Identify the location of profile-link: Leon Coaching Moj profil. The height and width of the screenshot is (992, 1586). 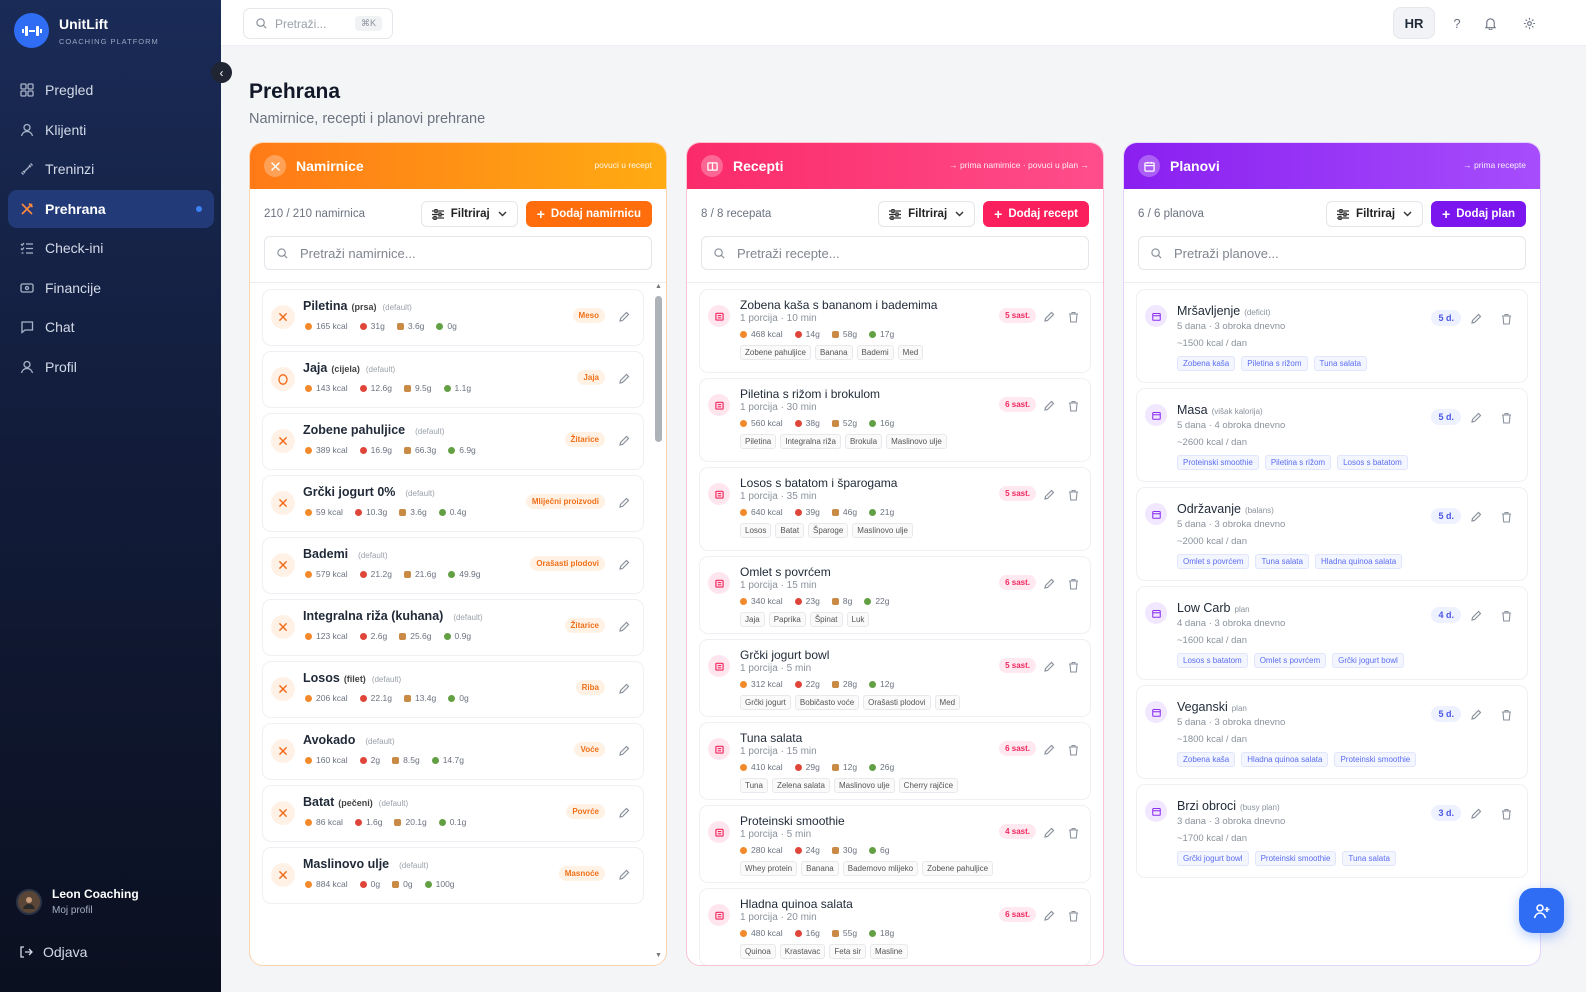
(77, 901).